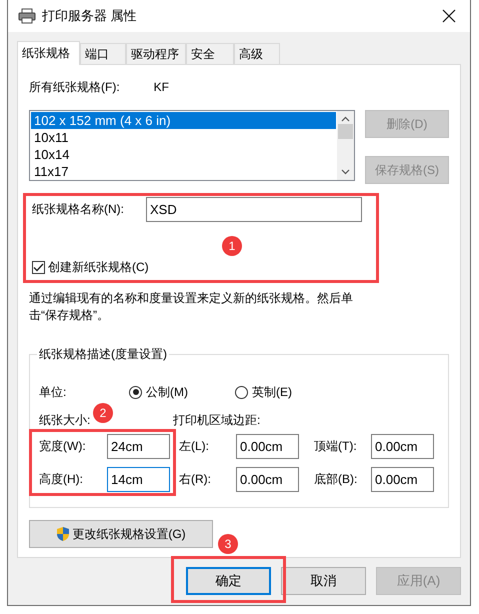 The height and width of the screenshot is (614, 479). Describe the element at coordinates (64, 420) in the screenshot. I see `paper-size-label: 纸张大小:` at that location.